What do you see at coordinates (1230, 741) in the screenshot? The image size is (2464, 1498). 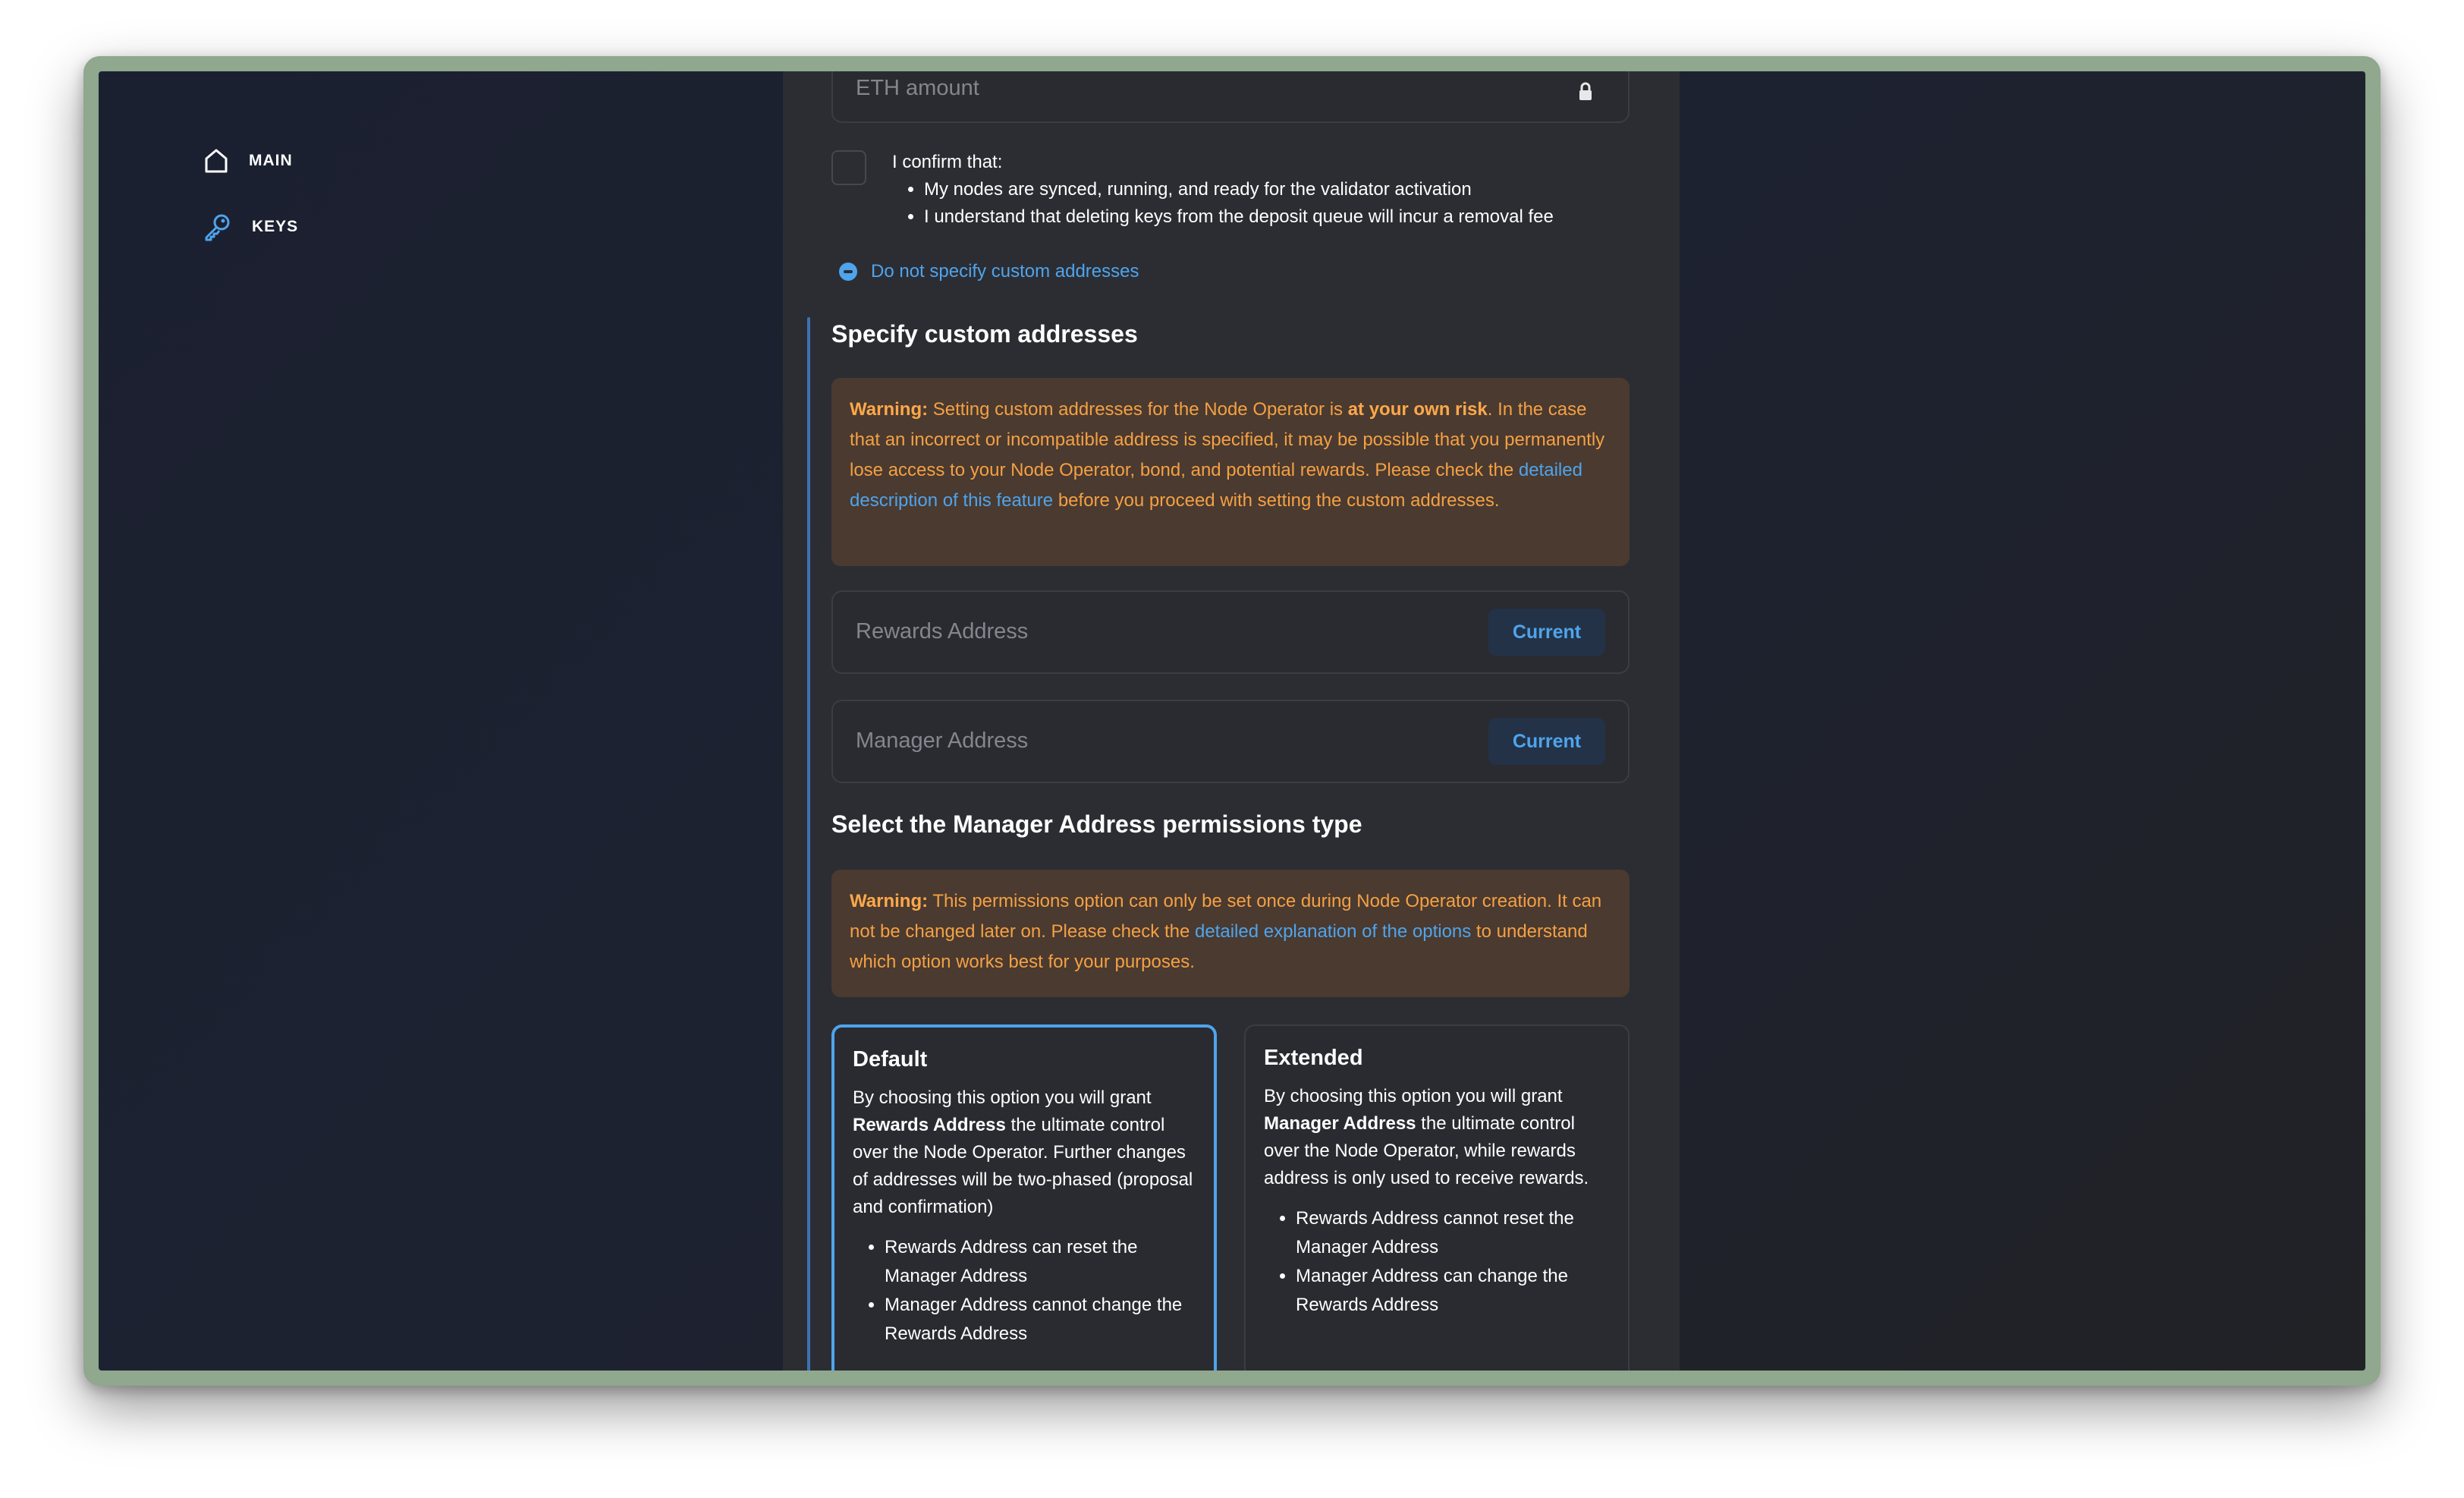 I see `manager-address-input: Manager Address Current` at bounding box center [1230, 741].